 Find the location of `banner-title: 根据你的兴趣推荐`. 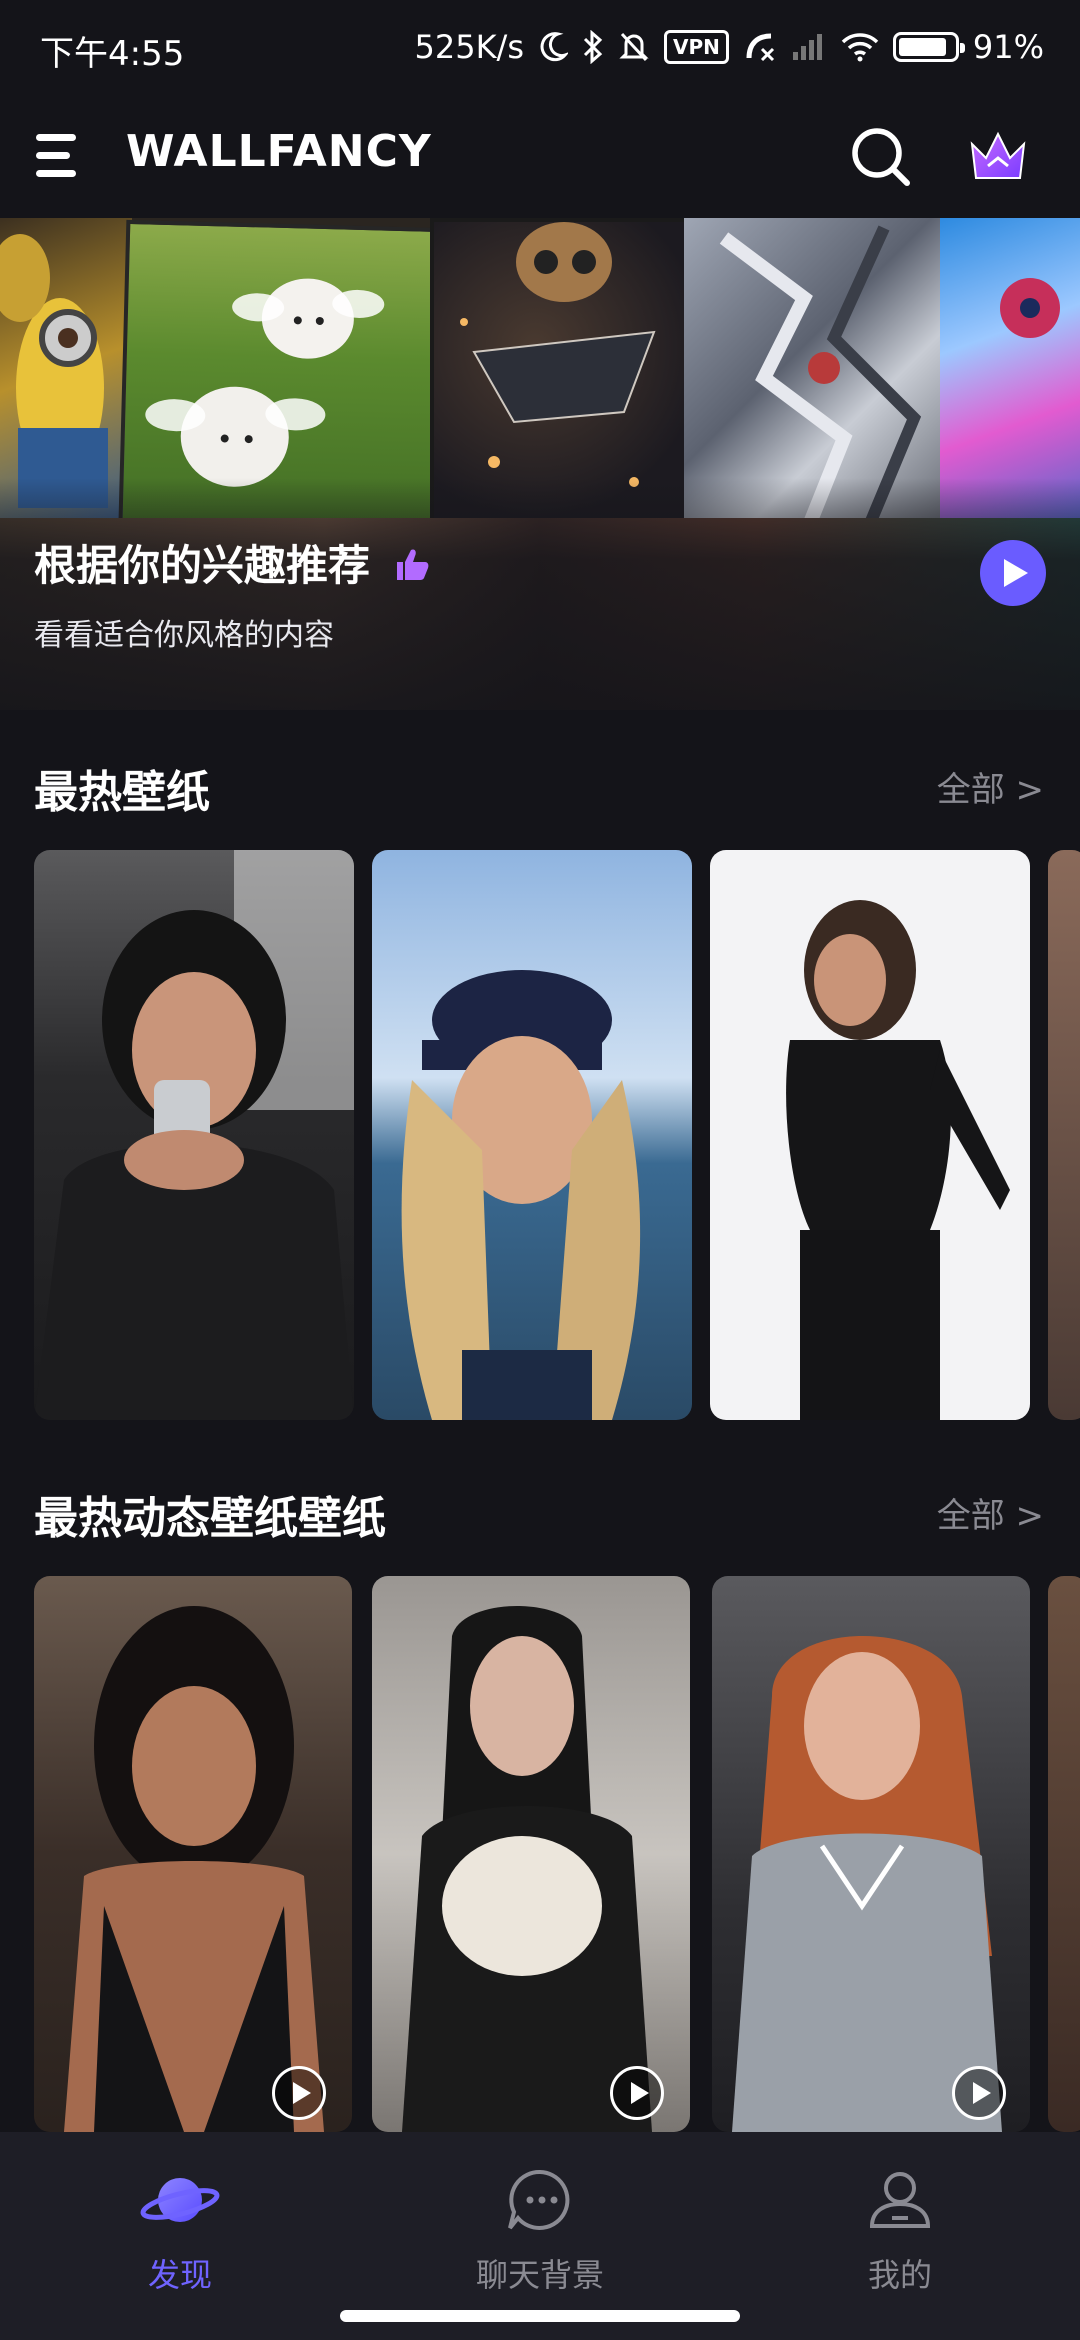

banner-title: 根据你的兴趣推荐 is located at coordinates (232, 562).